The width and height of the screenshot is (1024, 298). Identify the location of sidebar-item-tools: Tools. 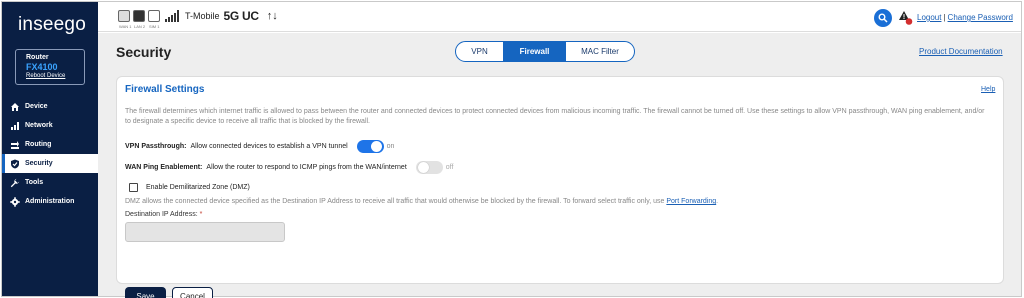
(50, 182).